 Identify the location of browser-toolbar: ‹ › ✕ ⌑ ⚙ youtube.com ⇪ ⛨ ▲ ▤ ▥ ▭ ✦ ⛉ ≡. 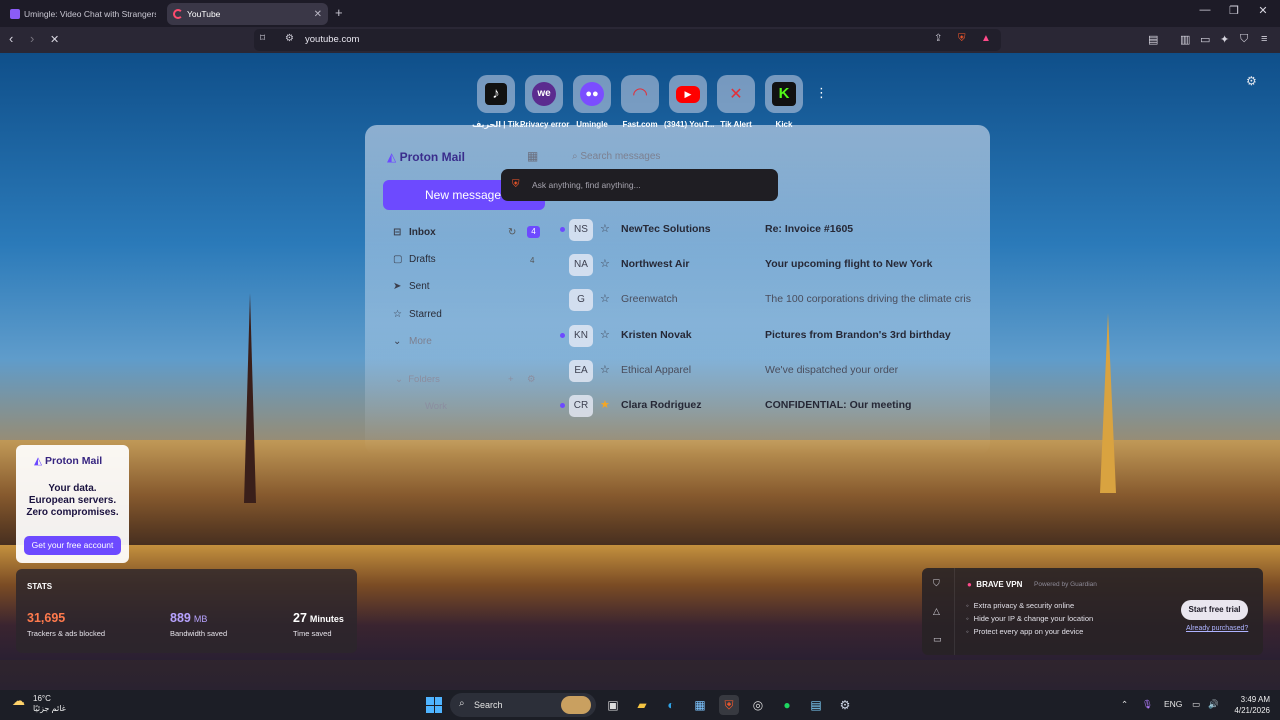
(640, 40).